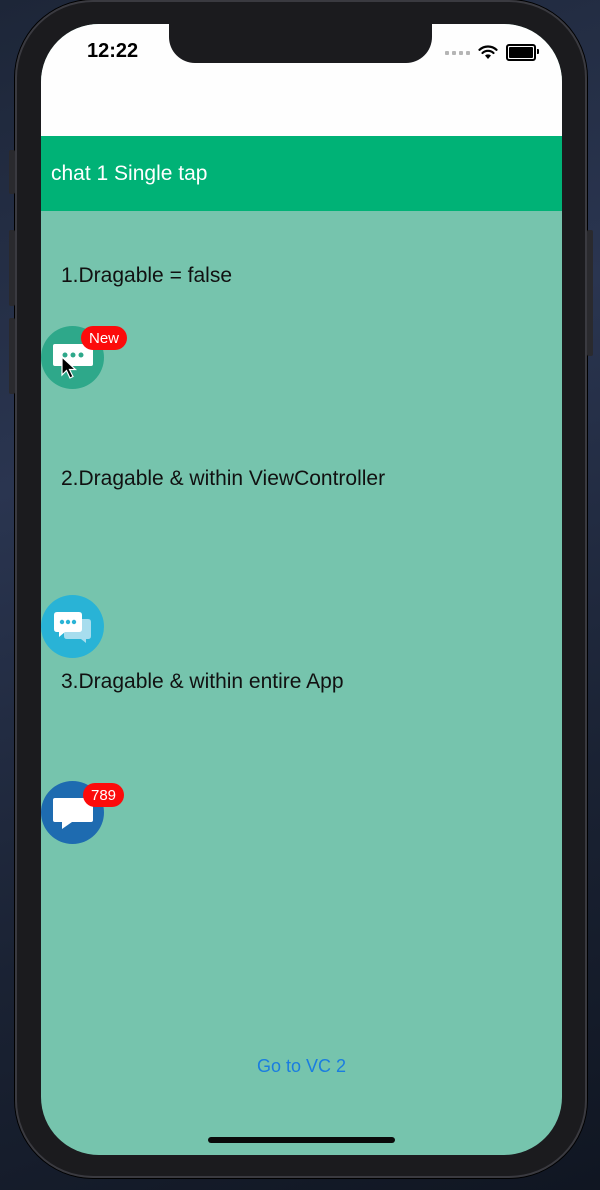 The image size is (600, 1190). What do you see at coordinates (104, 795) in the screenshot?
I see `chat-head-3-badge: 789` at bounding box center [104, 795].